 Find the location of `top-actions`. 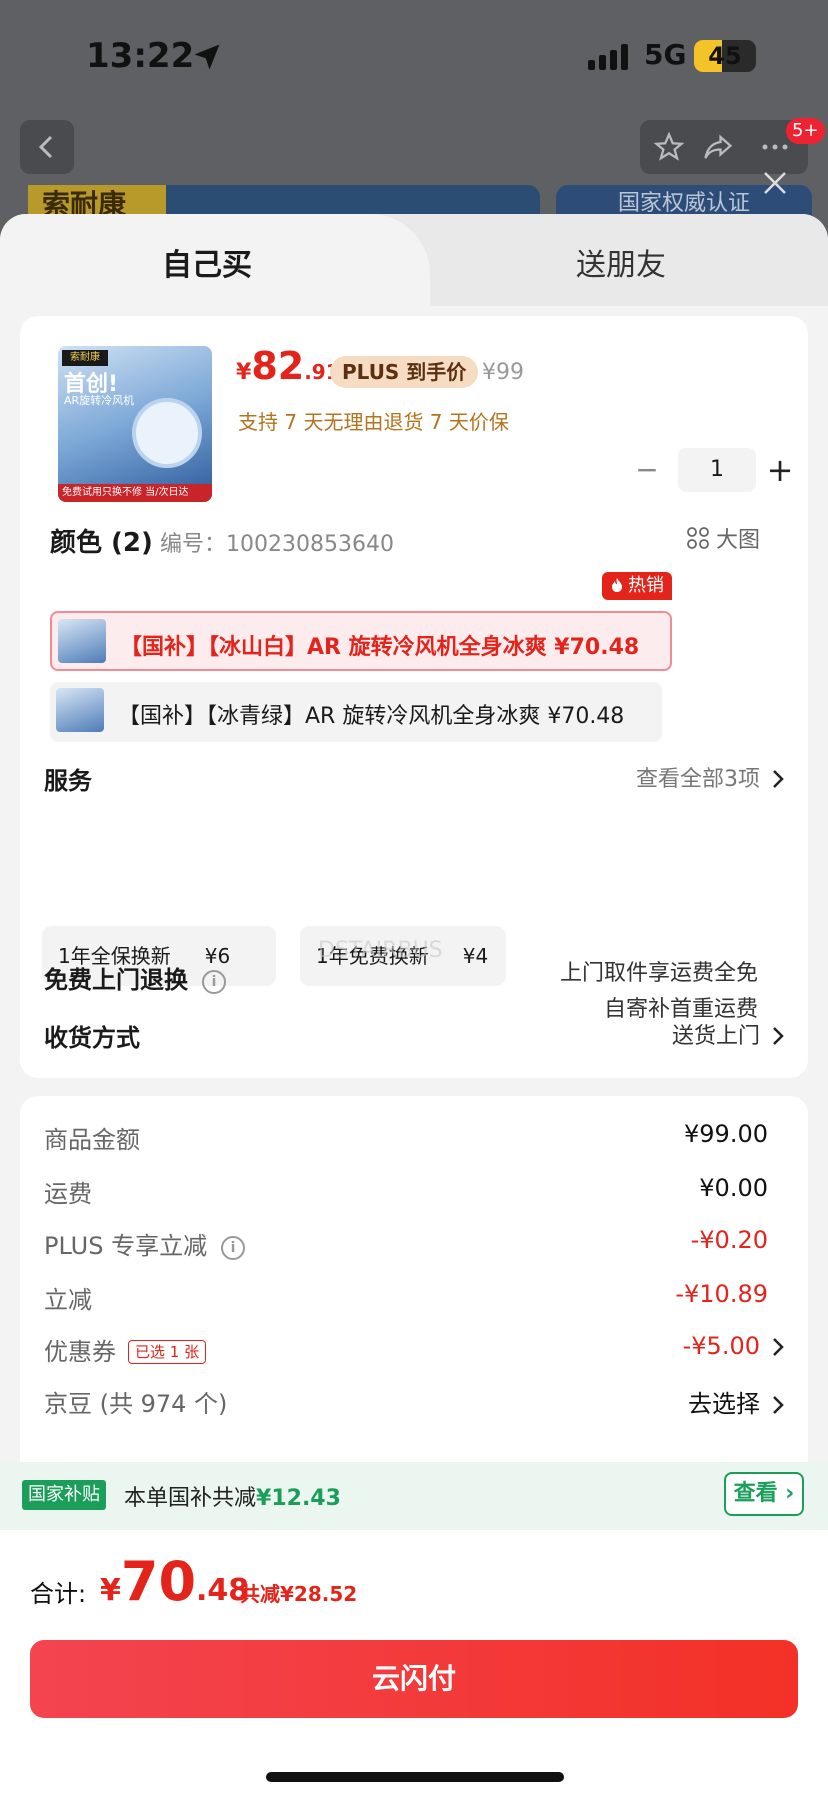

top-actions is located at coordinates (724, 147).